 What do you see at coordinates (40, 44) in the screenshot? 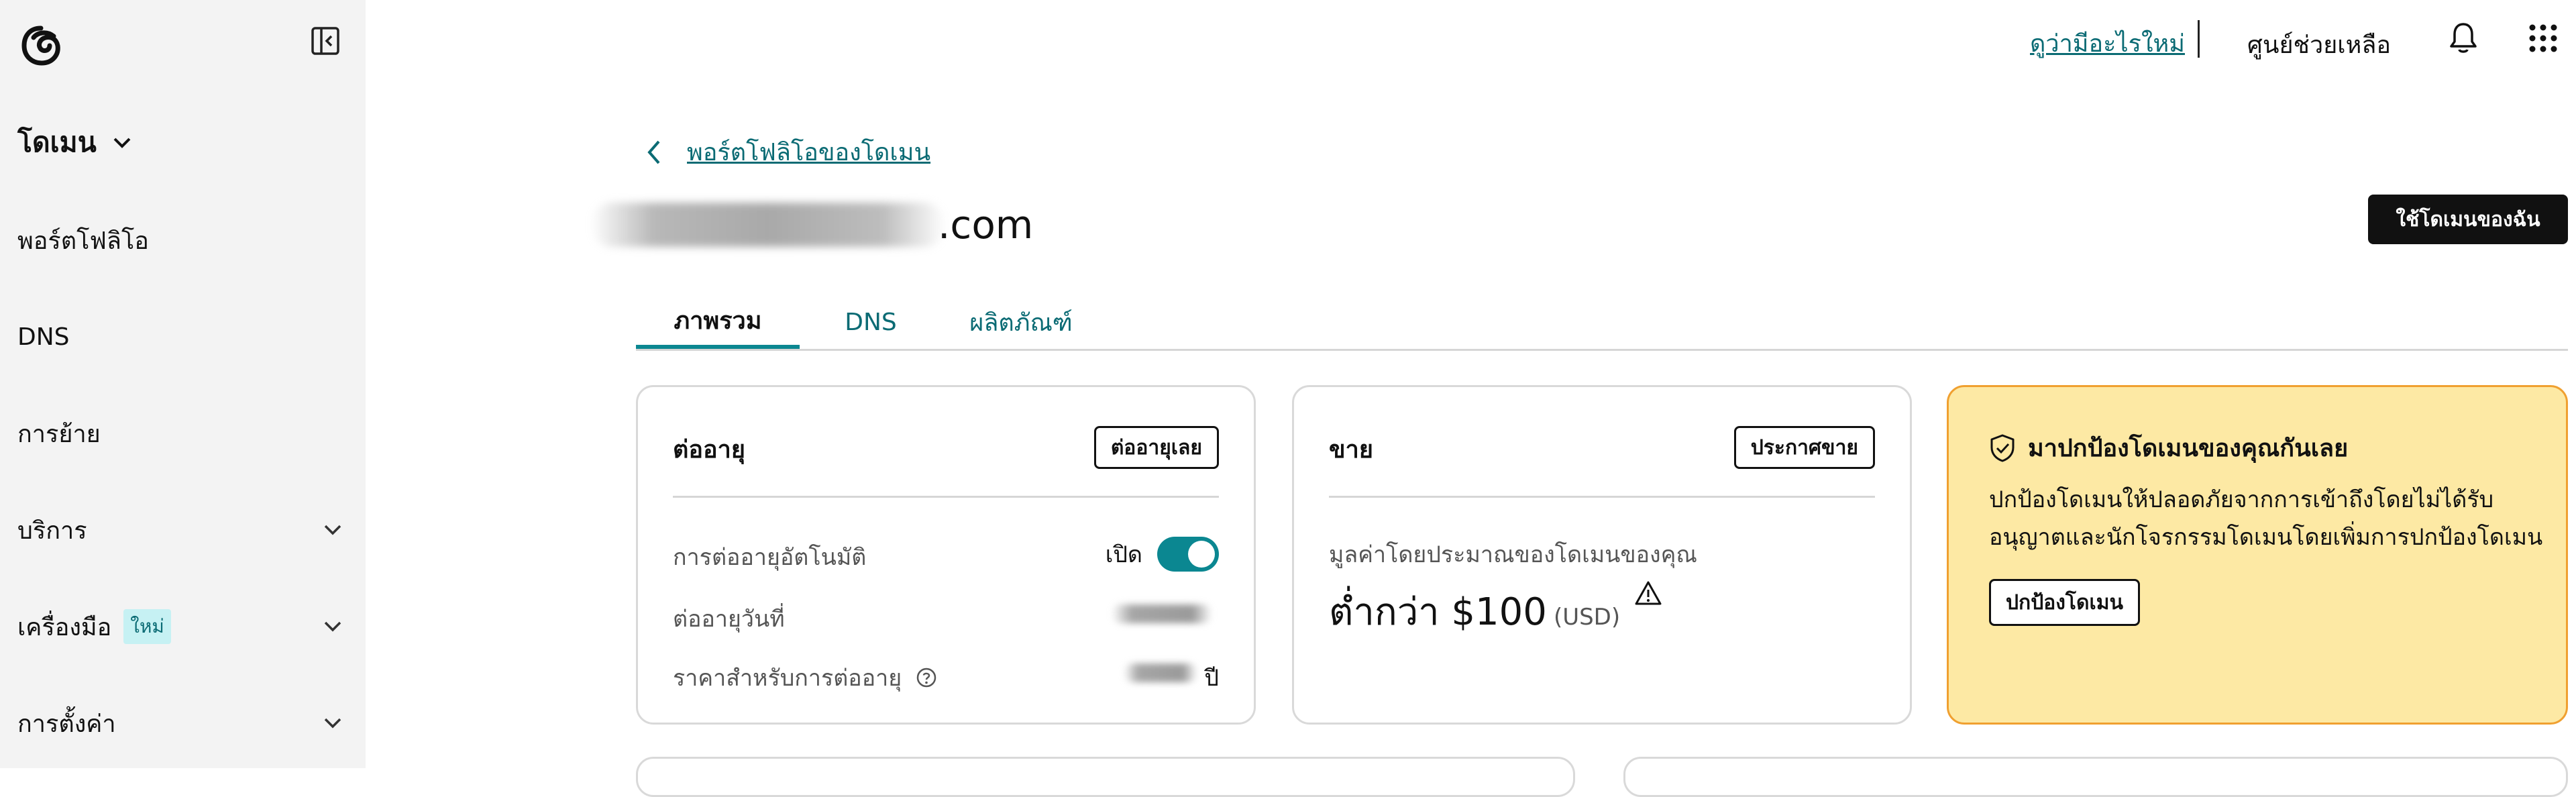
I see `logo-icon` at bounding box center [40, 44].